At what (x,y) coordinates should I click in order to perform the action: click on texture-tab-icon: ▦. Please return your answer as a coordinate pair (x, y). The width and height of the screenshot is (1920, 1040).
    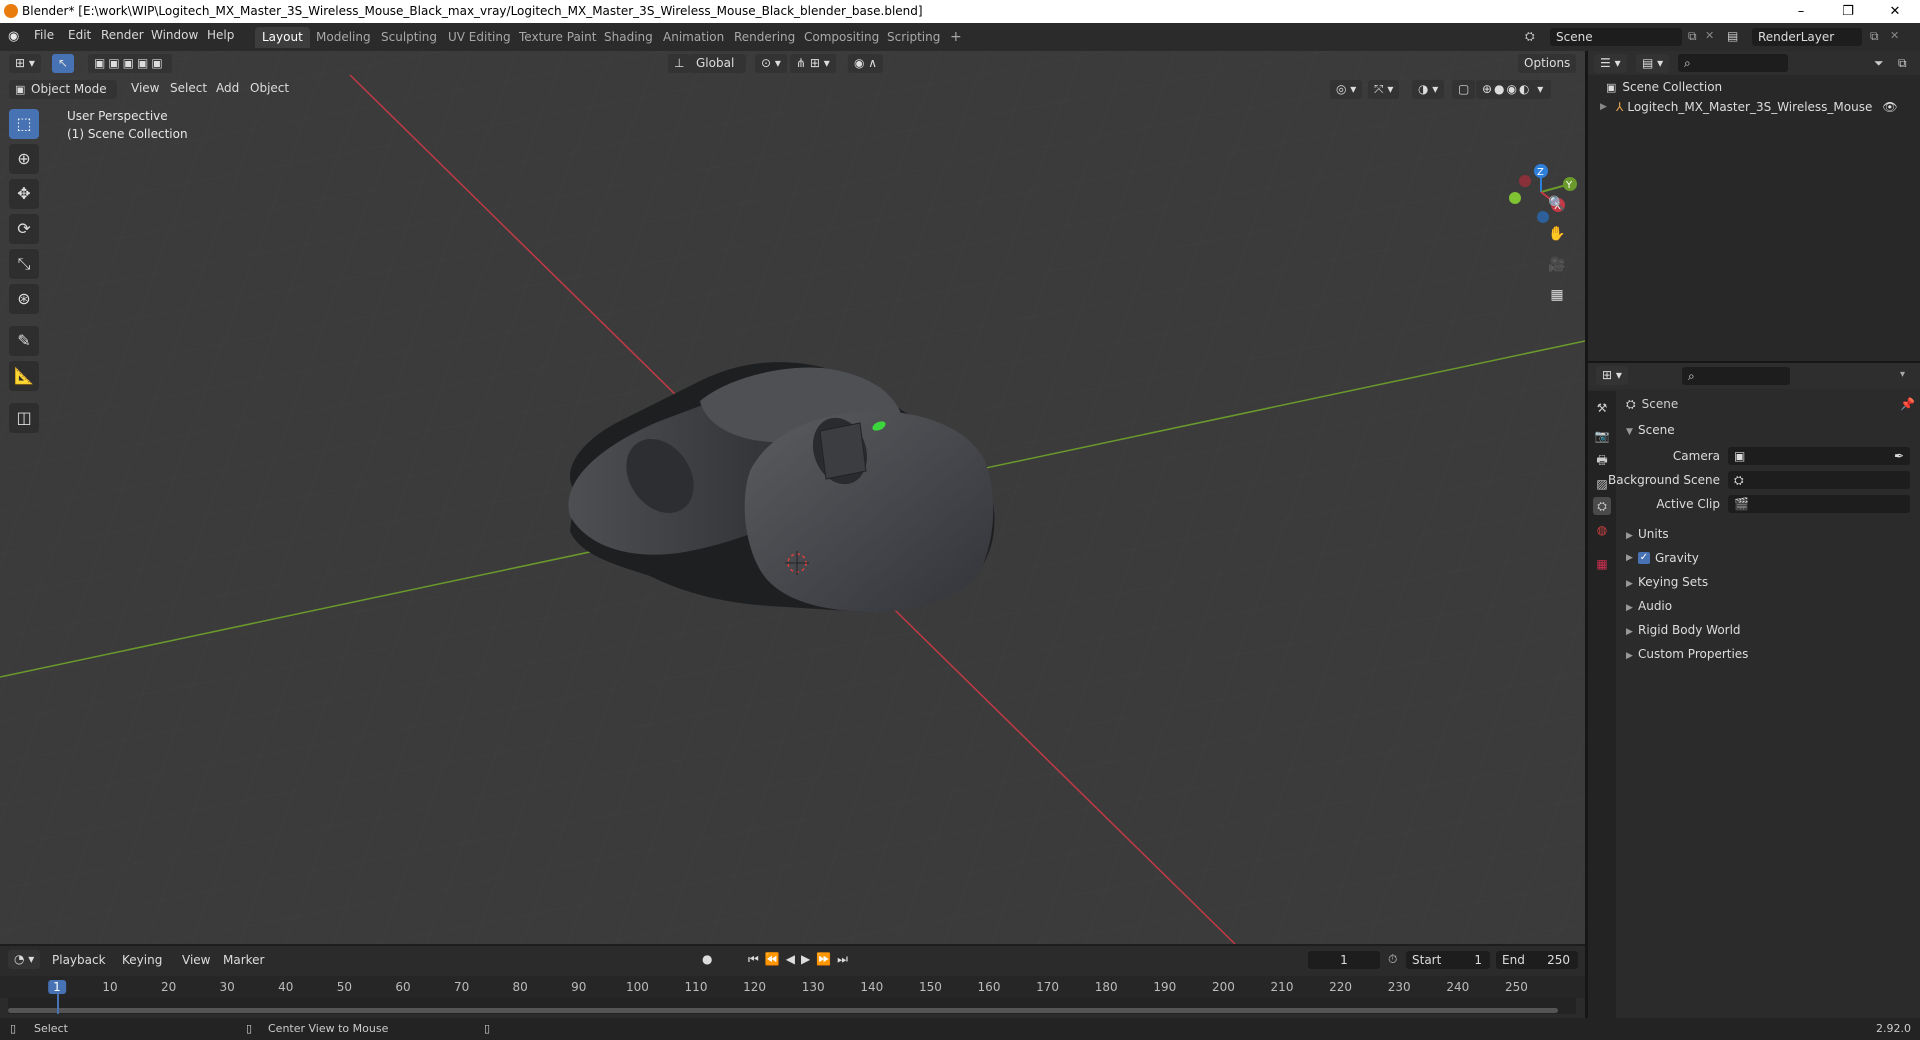
    Looking at the image, I should click on (1602, 564).